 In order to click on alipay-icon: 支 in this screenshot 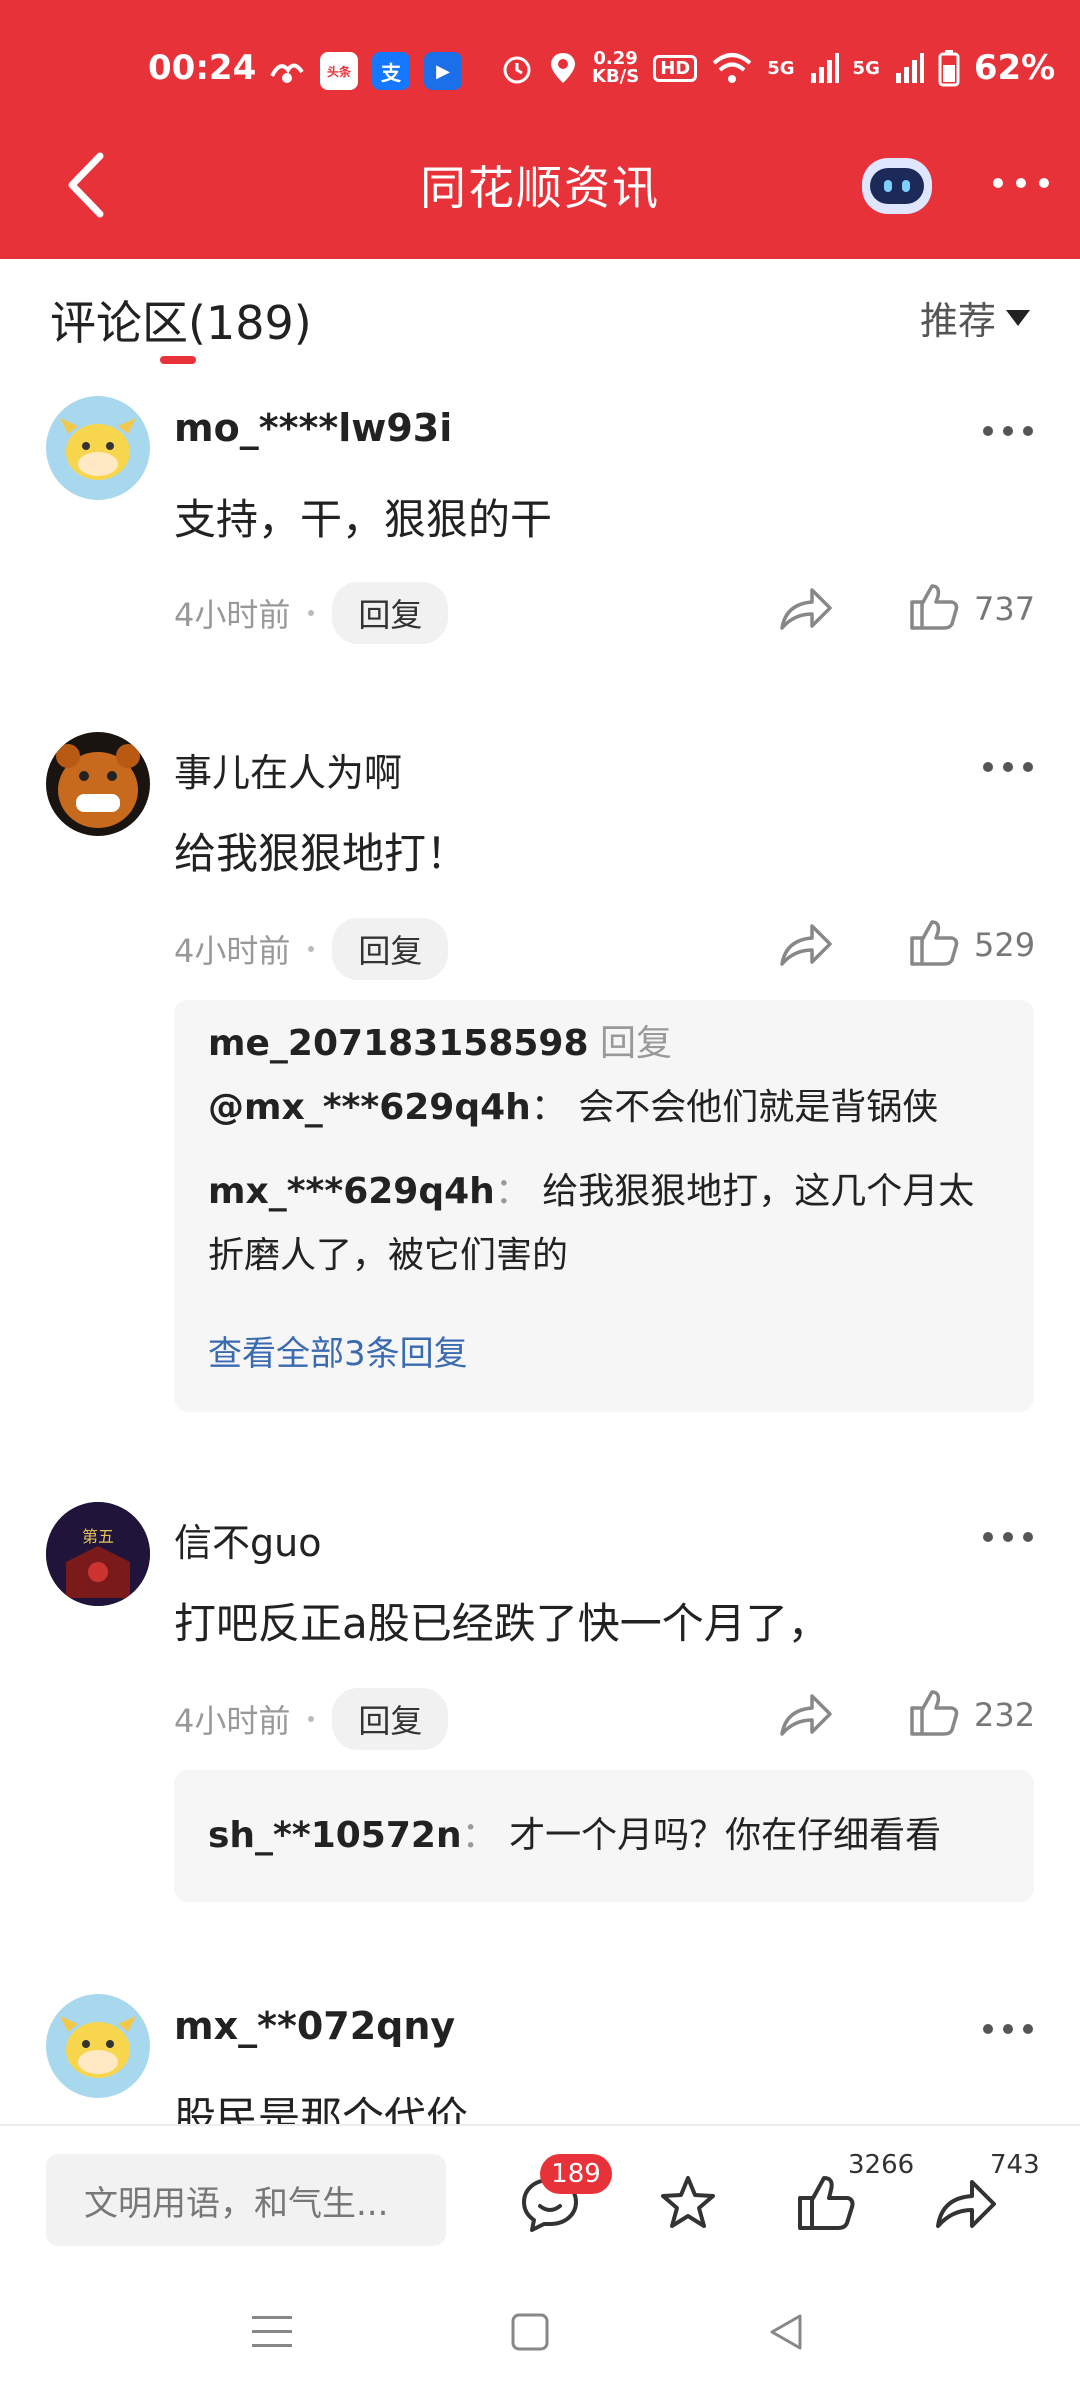, I will do `click(391, 71)`.